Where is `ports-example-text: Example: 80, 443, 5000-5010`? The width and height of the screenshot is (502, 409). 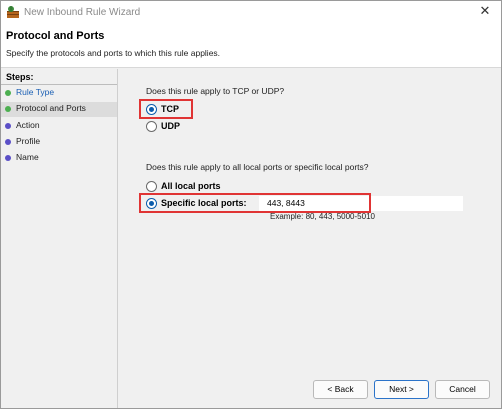 ports-example-text: Example: 80, 443, 5000-5010 is located at coordinates (322, 216).